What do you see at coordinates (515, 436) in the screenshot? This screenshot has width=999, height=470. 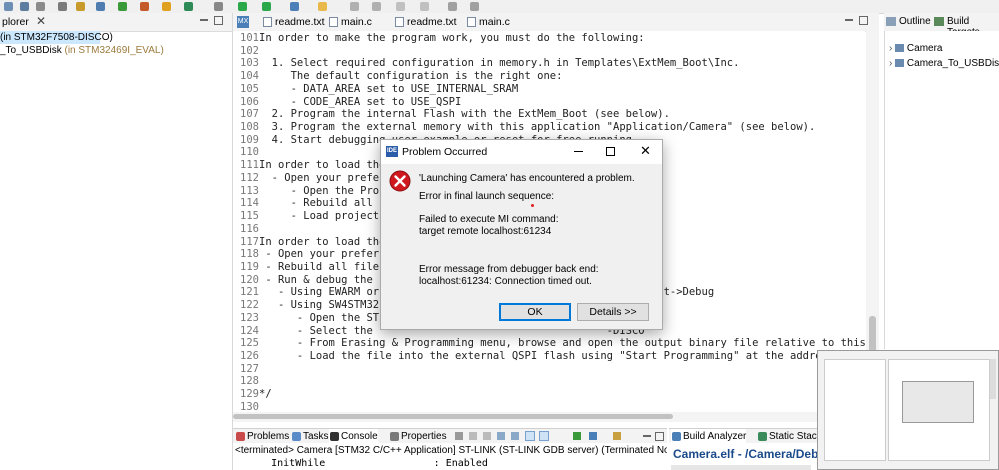 I see `word-wrap-icon` at bounding box center [515, 436].